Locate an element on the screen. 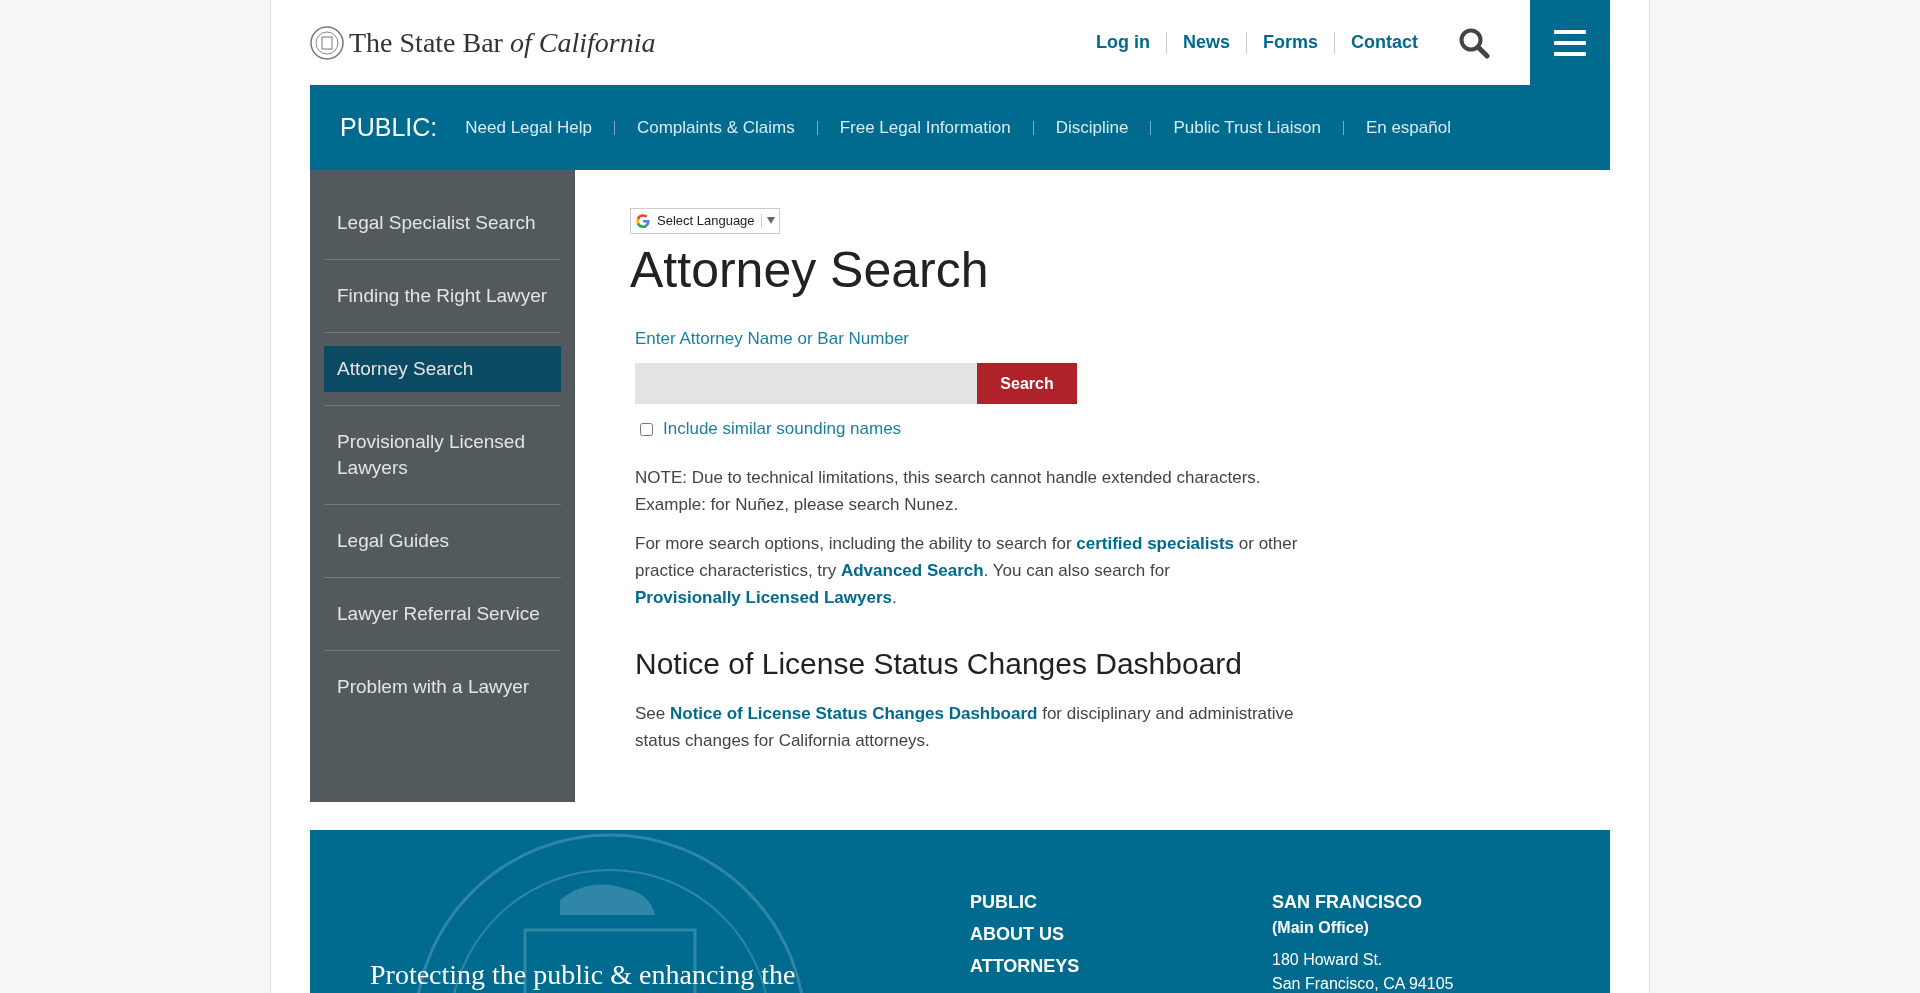 The width and height of the screenshot is (1920, 993). office-address: 180 Howard St. is located at coordinates (1328, 960).